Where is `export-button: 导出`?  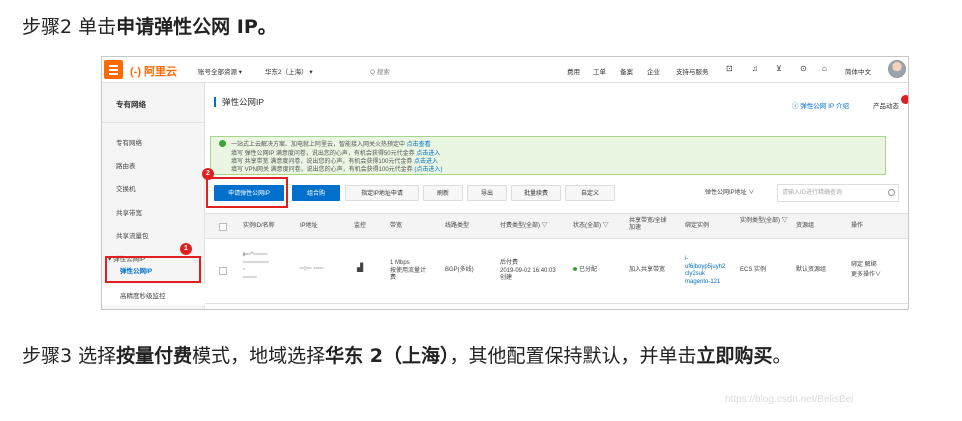 export-button: 导出 is located at coordinates (487, 193).